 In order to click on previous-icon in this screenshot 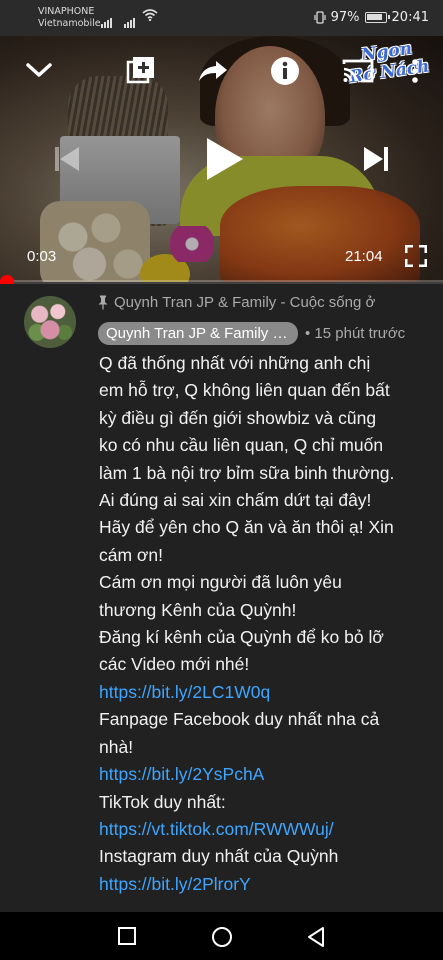, I will do `click(67, 159)`.